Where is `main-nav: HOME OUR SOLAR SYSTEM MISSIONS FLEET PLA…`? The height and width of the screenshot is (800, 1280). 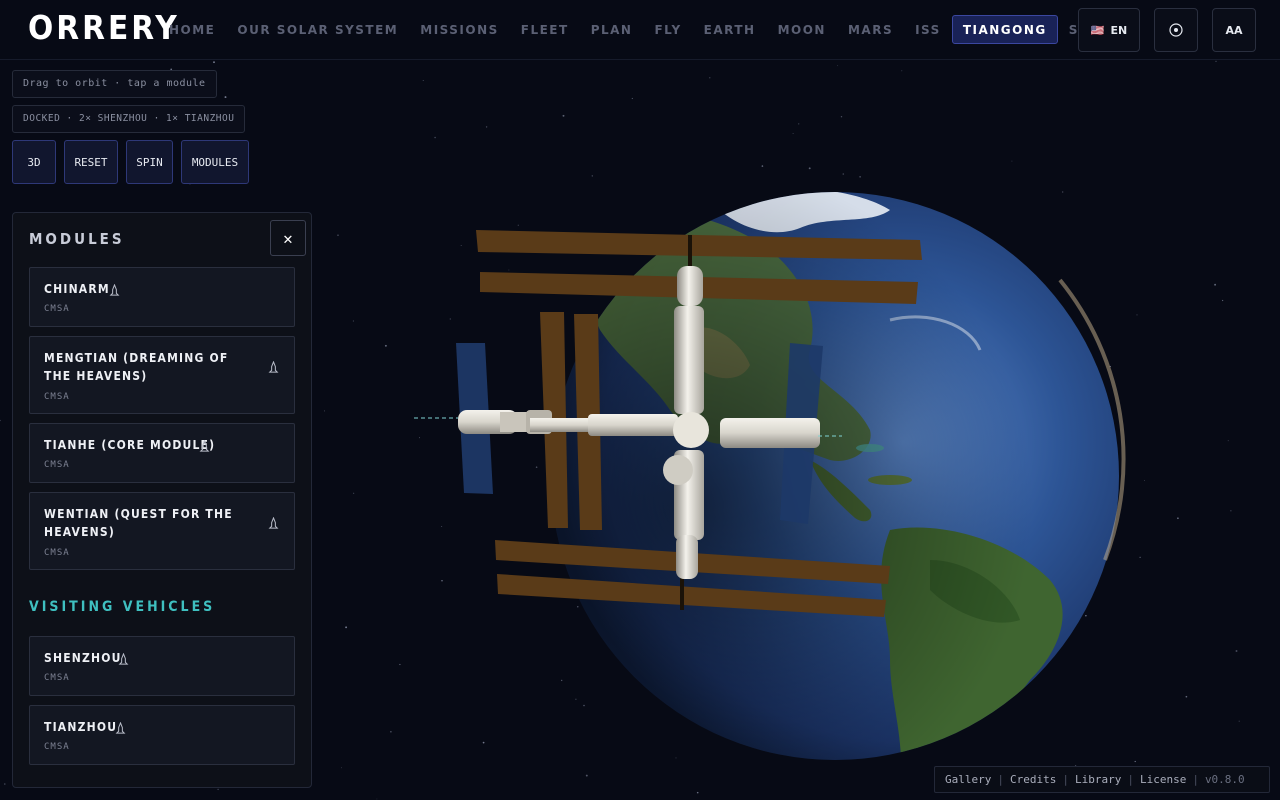
main-nav: HOME OUR SOLAR SYSTEM MISSIONS FLEET PLA… is located at coordinates (652, 29).